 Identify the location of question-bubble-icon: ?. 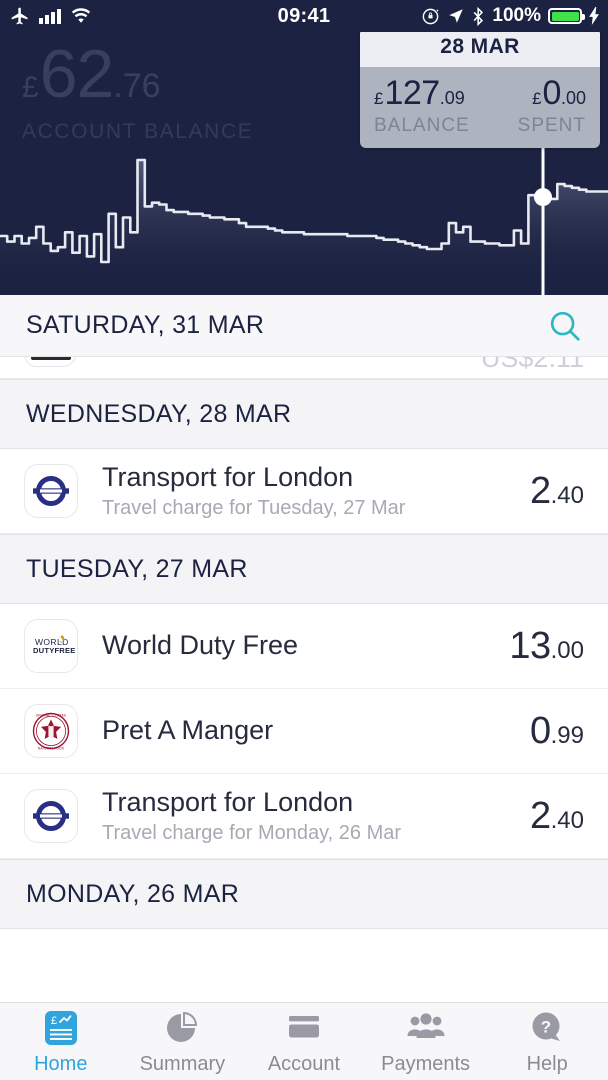
(547, 1028).